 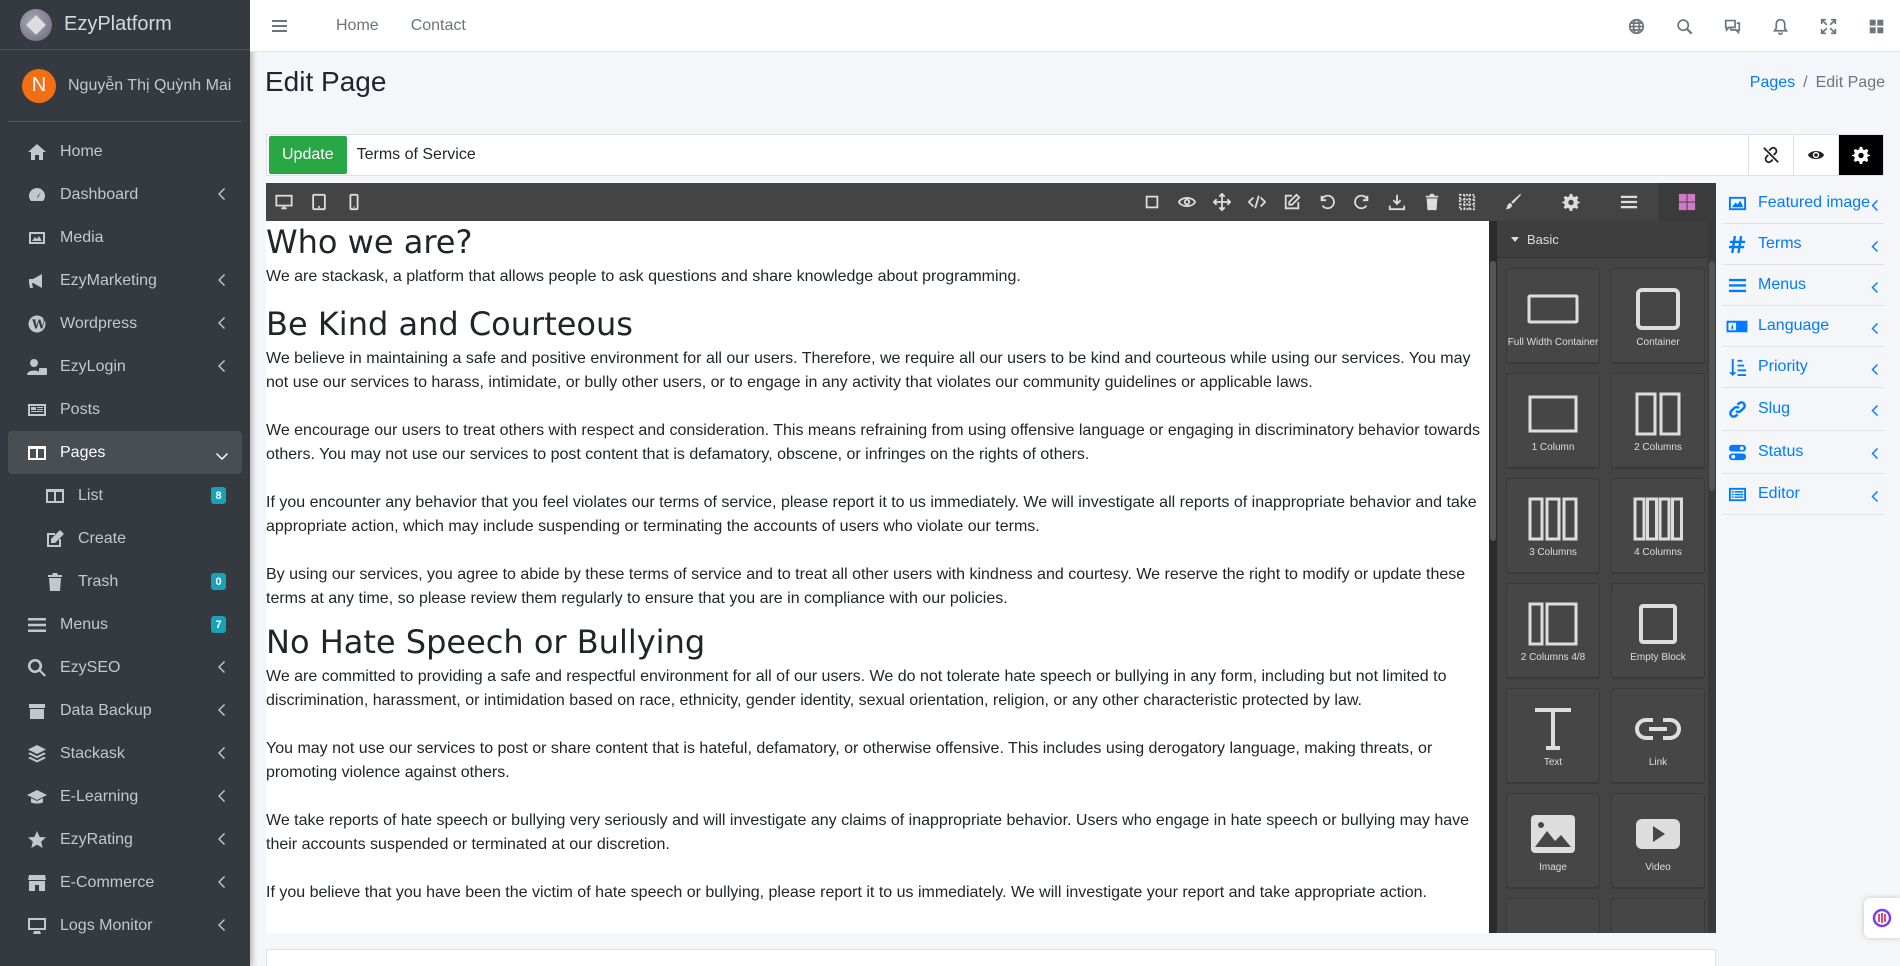 I want to click on outline-toggle-icon, so click(x=1151, y=202).